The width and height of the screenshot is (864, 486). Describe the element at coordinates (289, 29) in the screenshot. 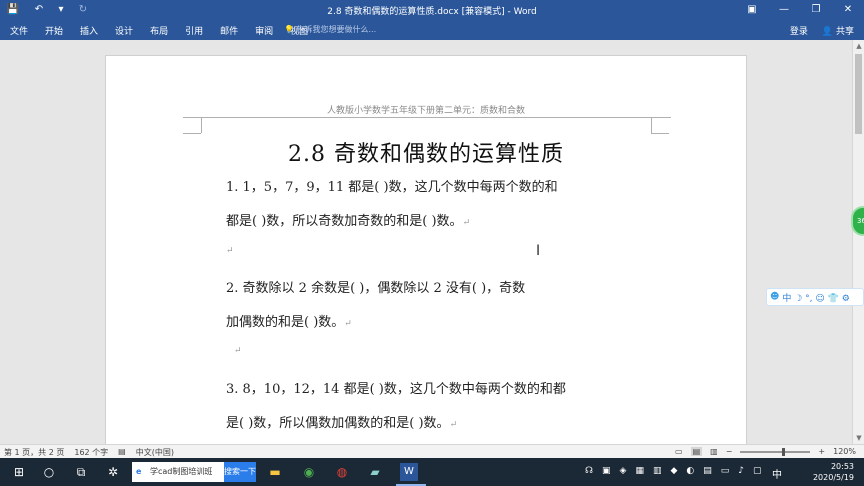

I see `lightbulb-icon: 💡` at that location.